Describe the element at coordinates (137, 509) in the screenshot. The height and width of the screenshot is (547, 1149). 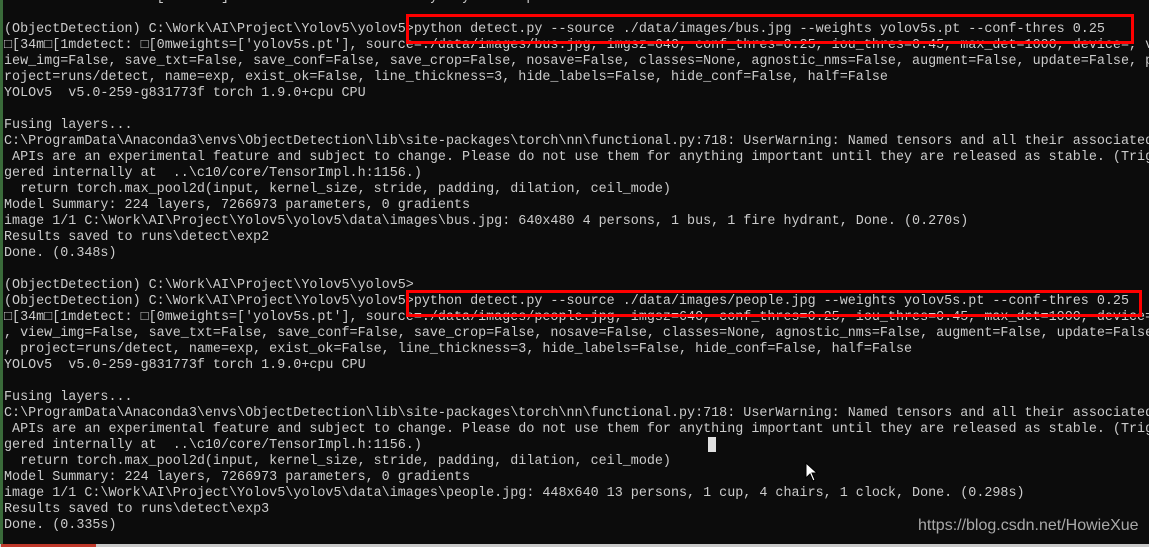
I see `terminal-line: Results saved to runs\detect\exp3` at that location.